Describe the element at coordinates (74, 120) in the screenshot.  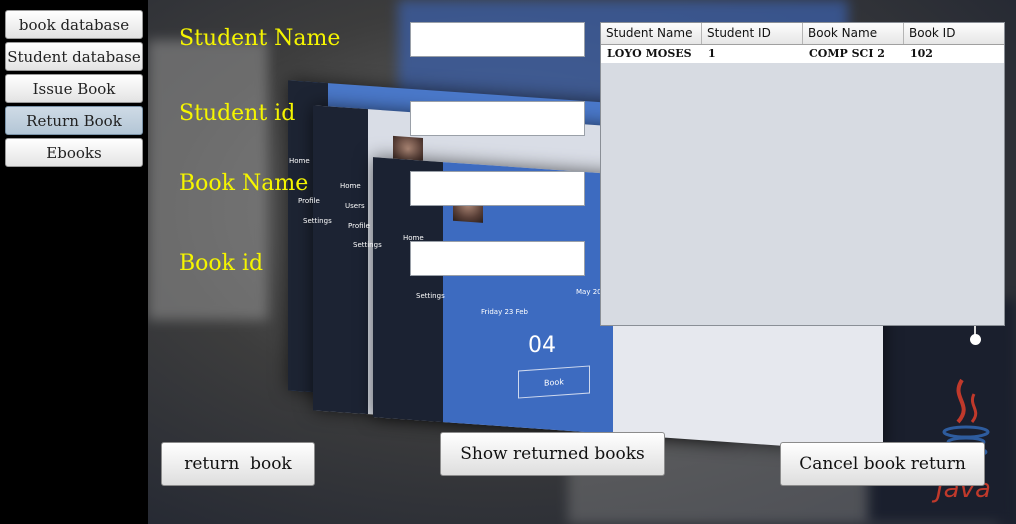
I see `nav-return-book-button: Return Book` at that location.